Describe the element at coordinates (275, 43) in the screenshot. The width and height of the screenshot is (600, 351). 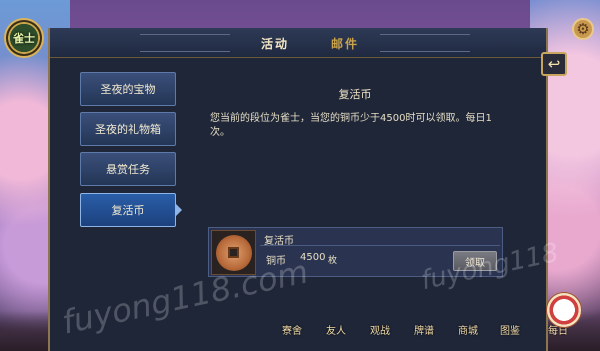
I see `tab-activity: 活动` at that location.